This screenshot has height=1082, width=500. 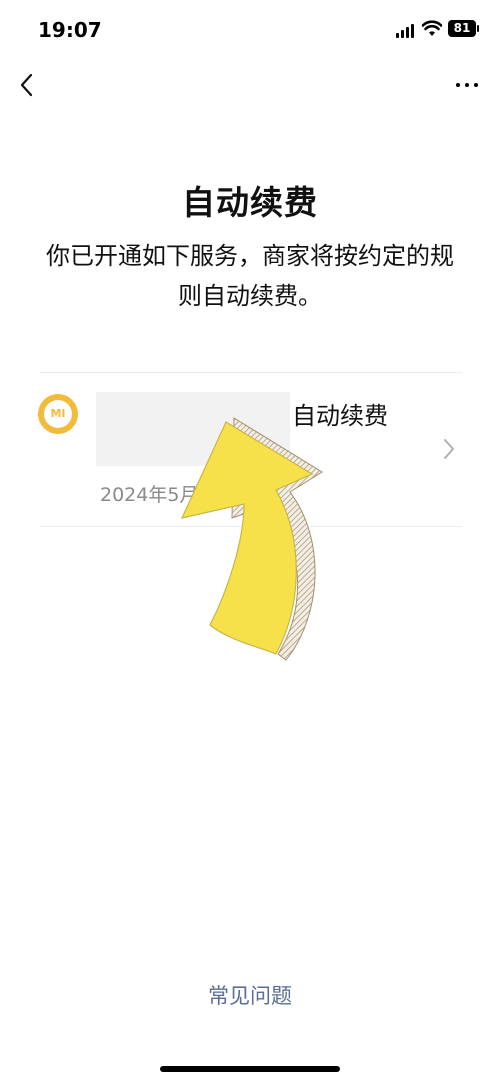 I want to click on arrow-pointer-icon, so click(x=251, y=539).